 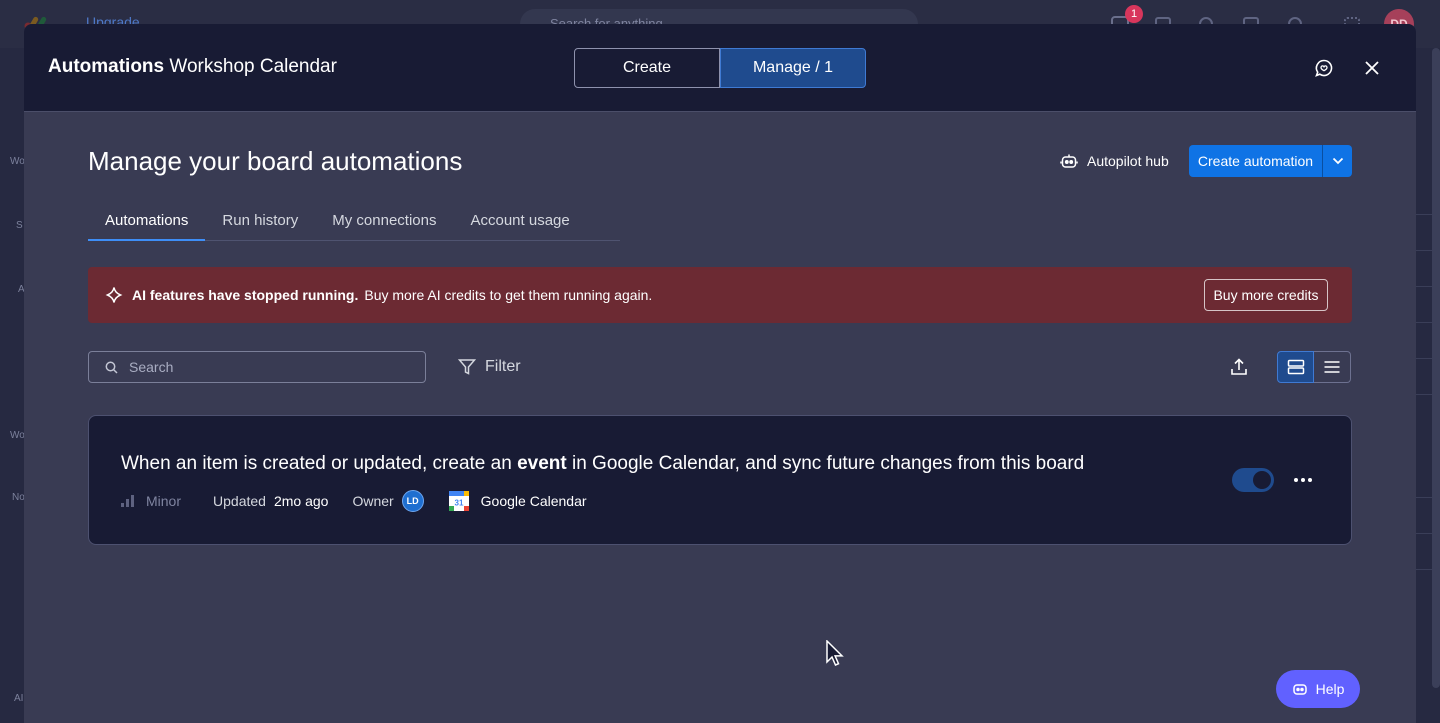 What do you see at coordinates (274, 367) in the screenshot?
I see `search-input` at bounding box center [274, 367].